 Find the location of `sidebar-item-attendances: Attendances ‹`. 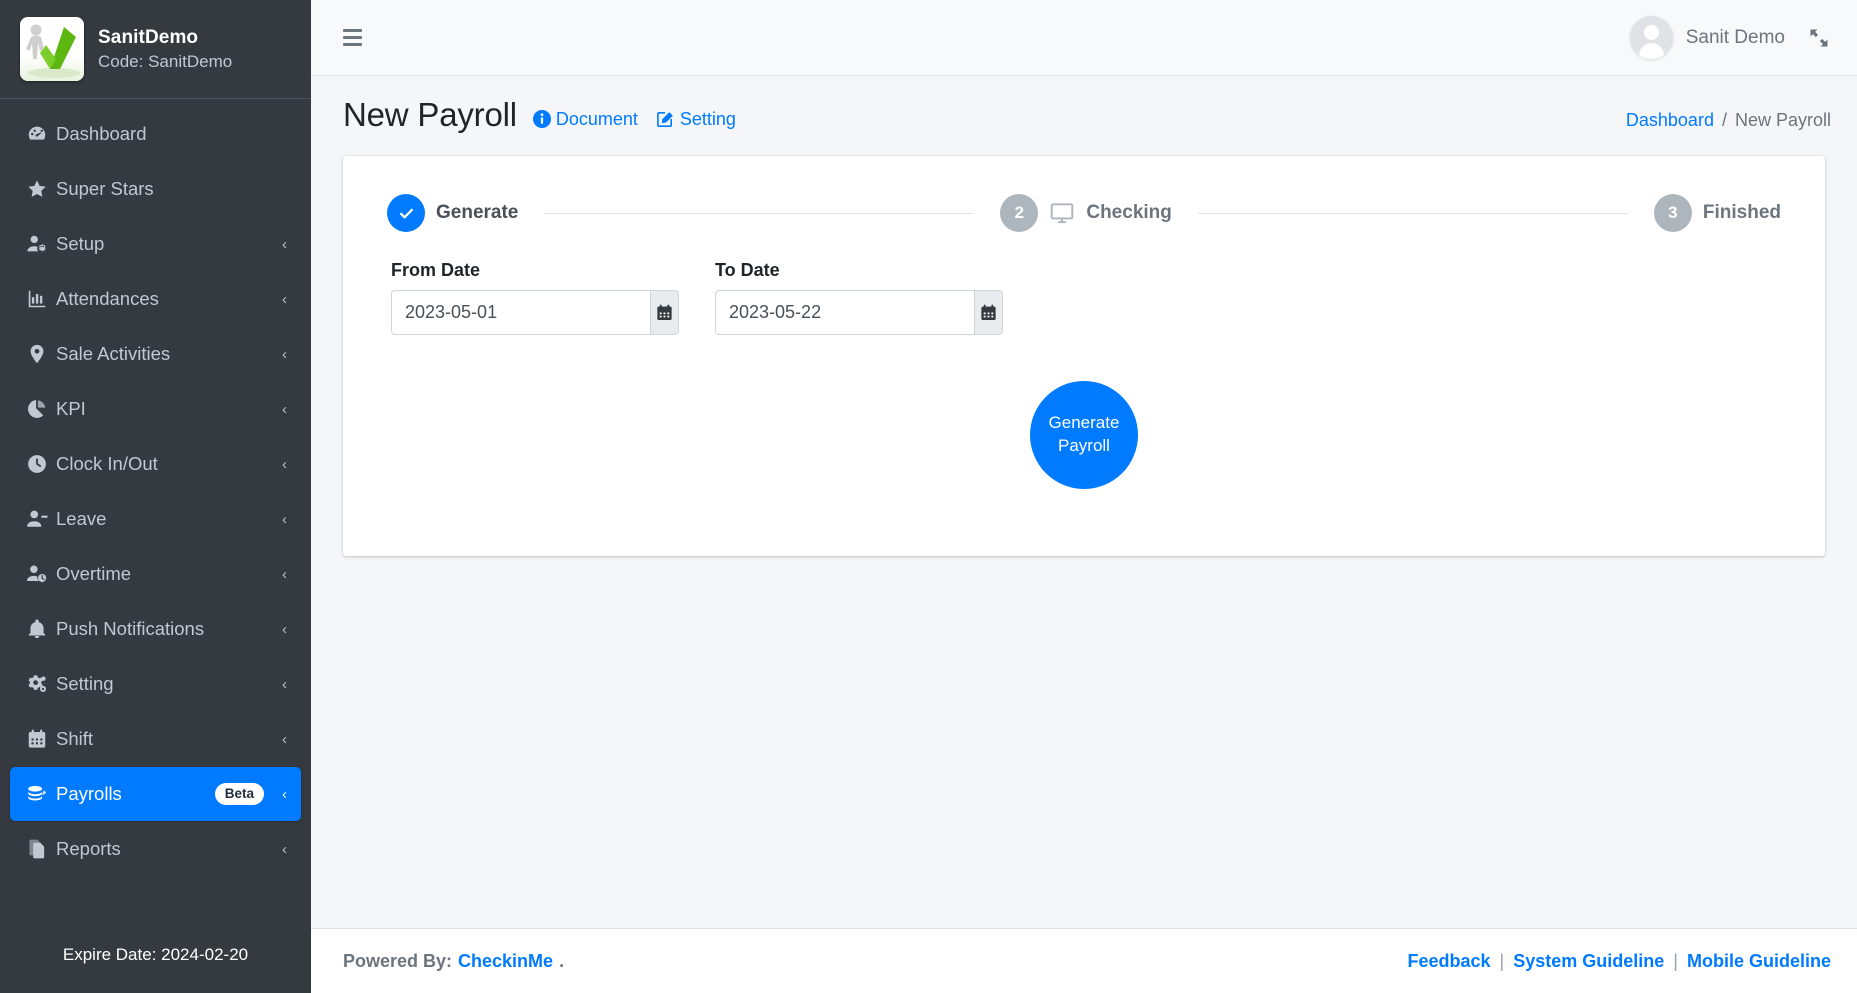

sidebar-item-attendances: Attendances ‹ is located at coordinates (155, 299).